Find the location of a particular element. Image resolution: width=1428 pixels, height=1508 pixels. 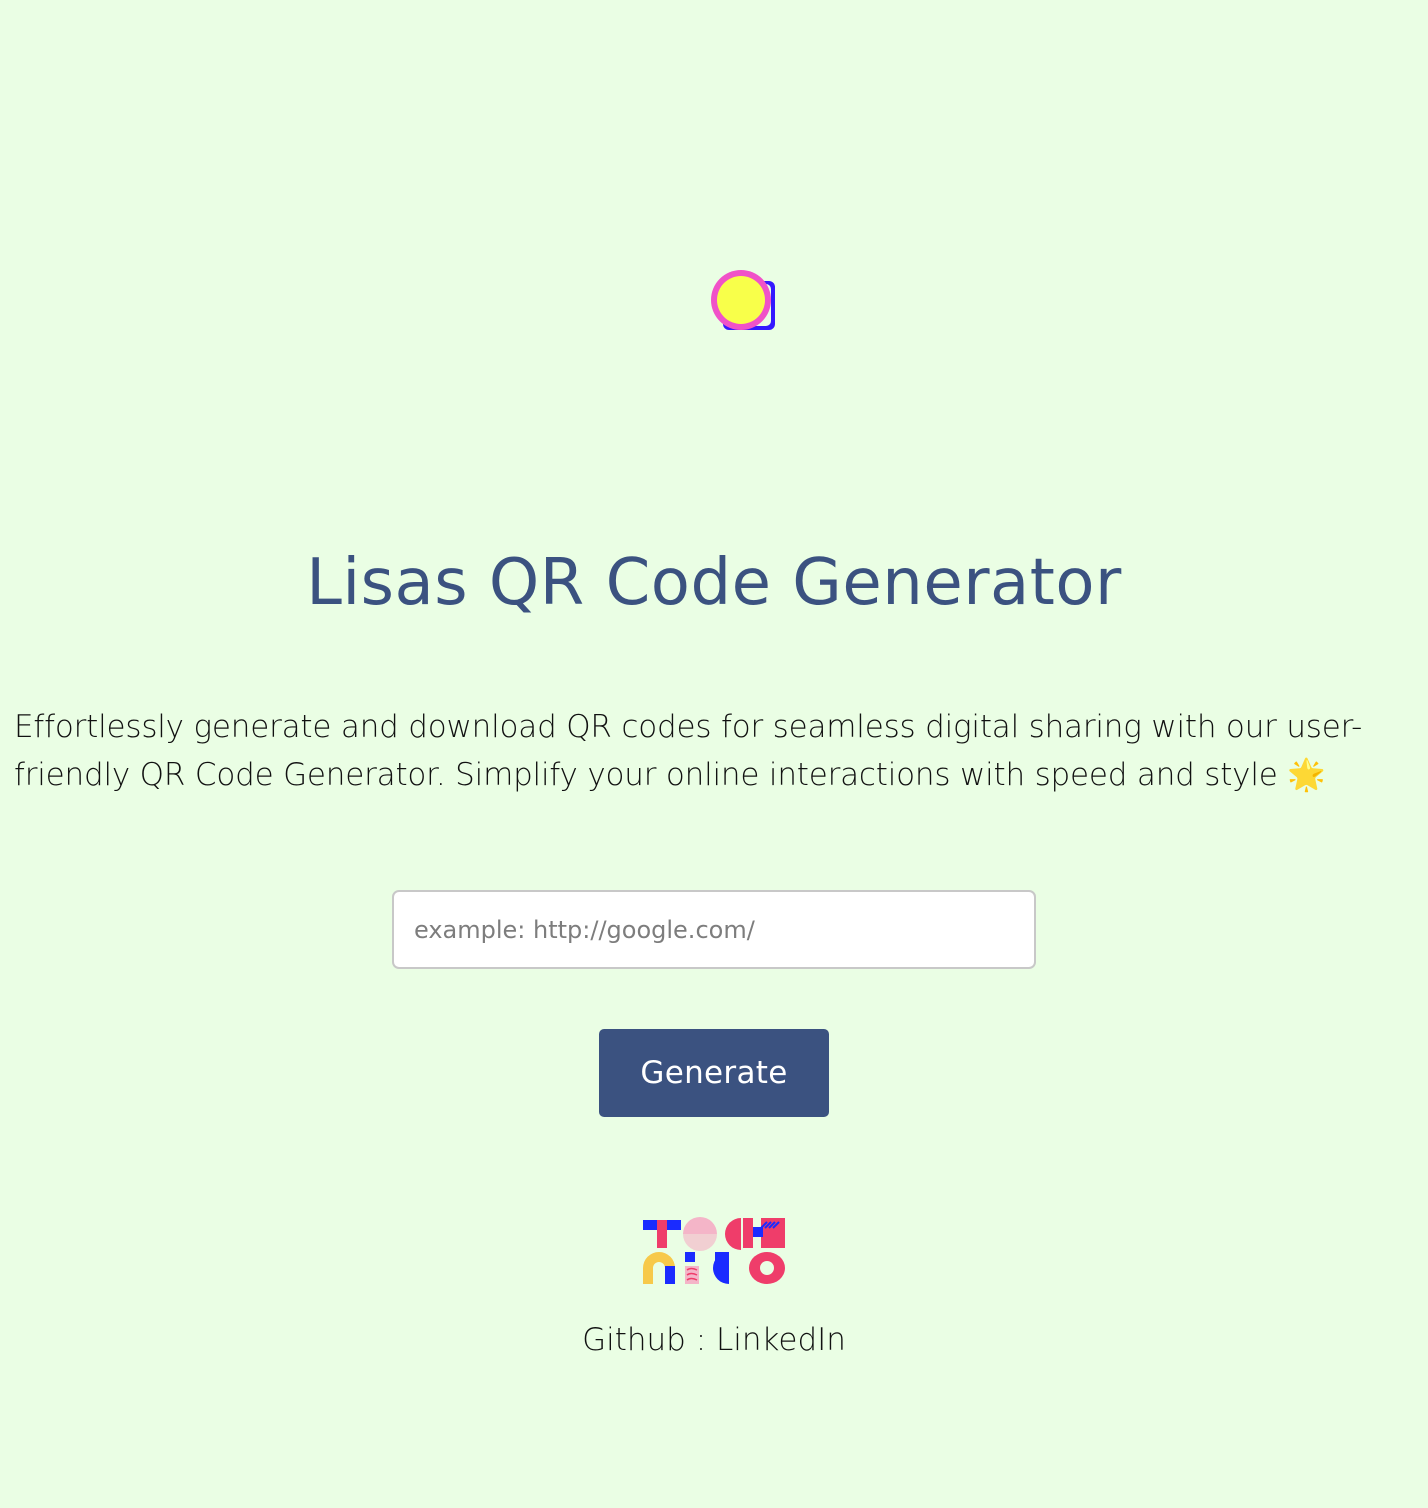

page-title: Lisas QR Code Generator is located at coordinates (714, 583).